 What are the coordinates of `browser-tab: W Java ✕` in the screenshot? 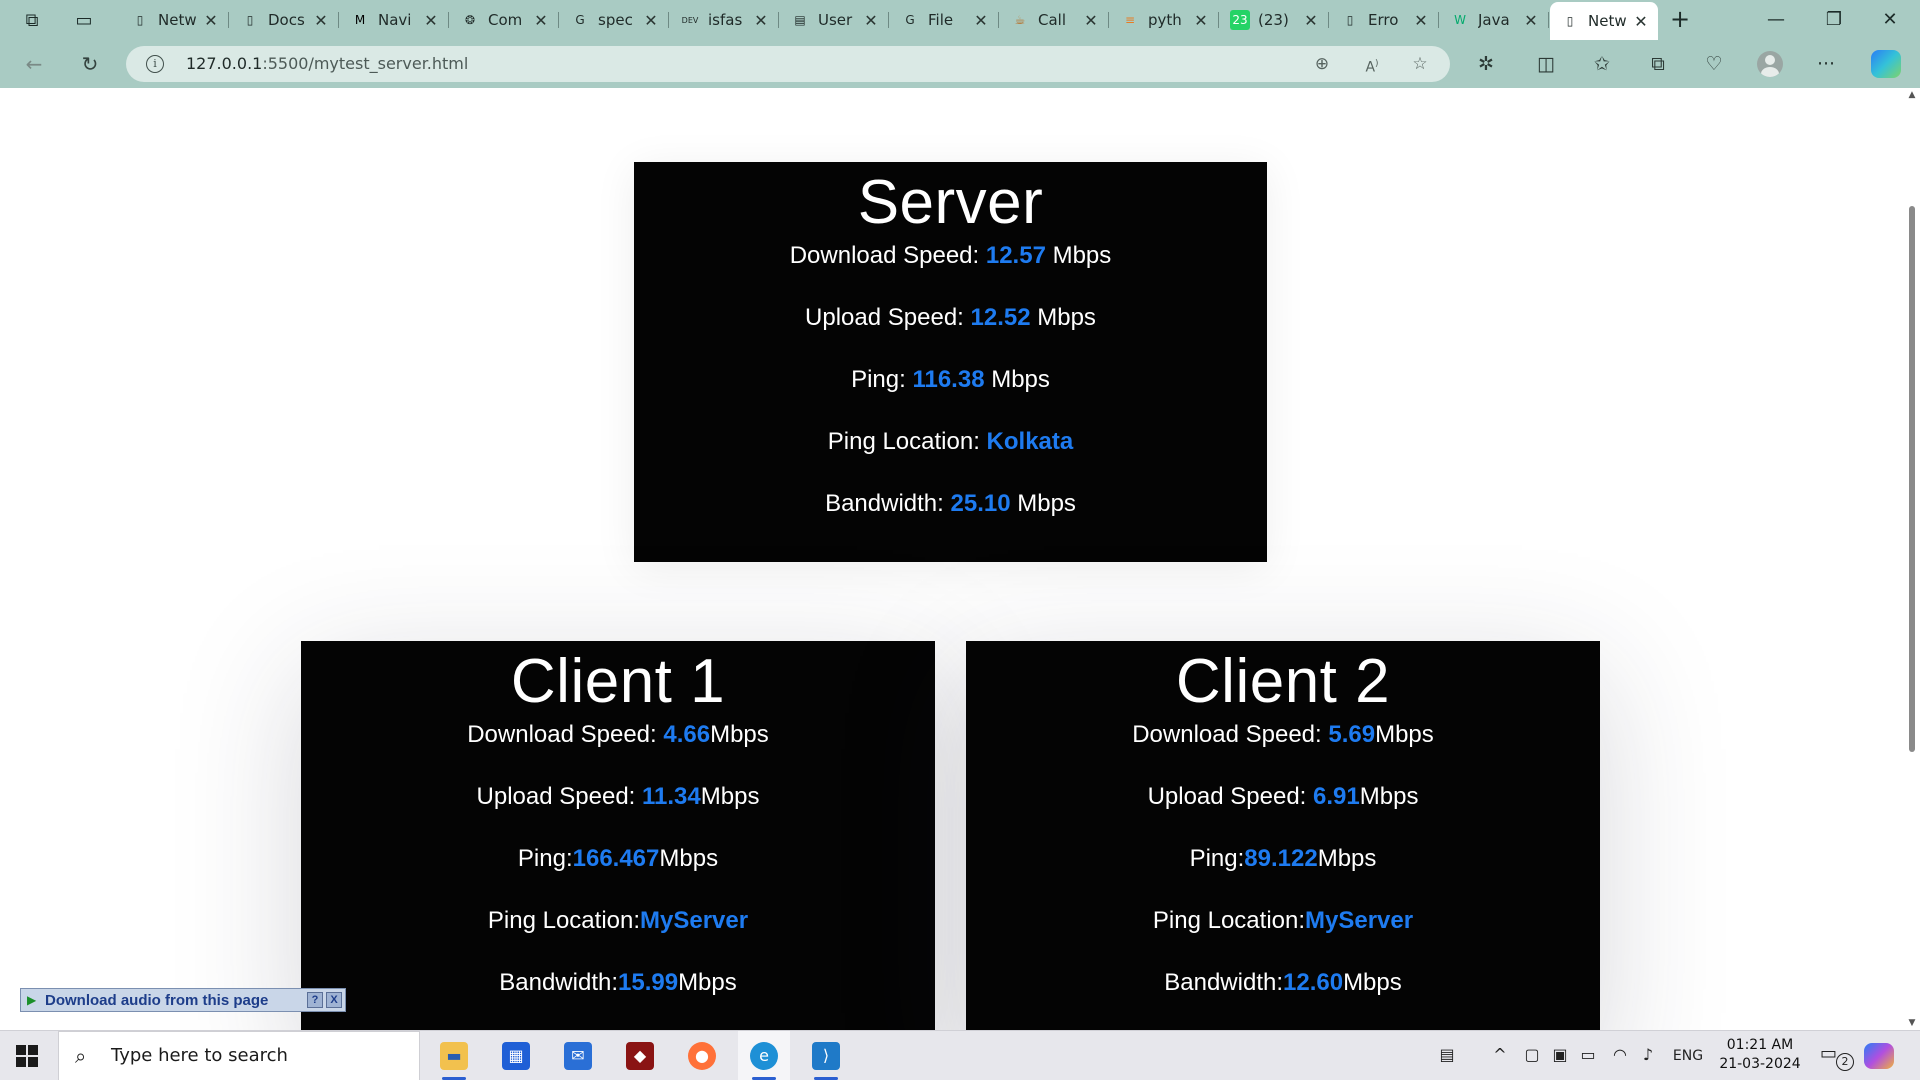 It's located at (1494, 20).